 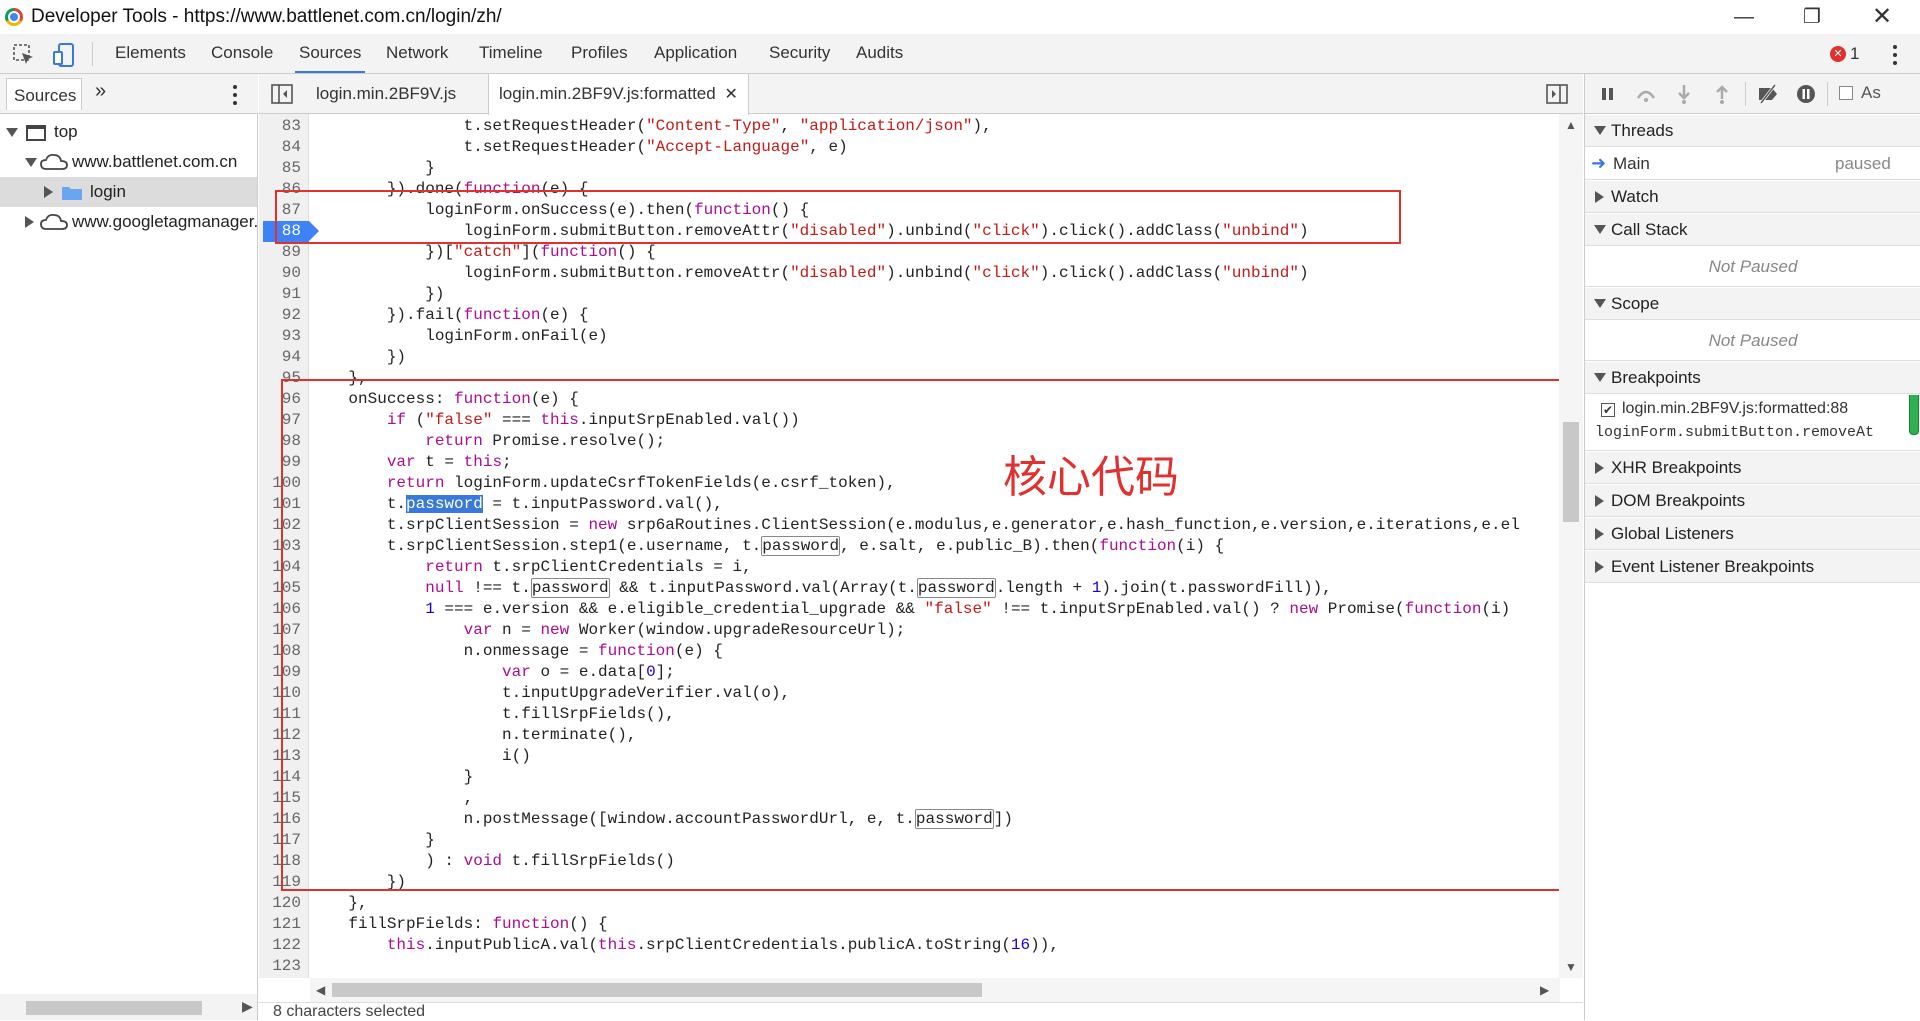 What do you see at coordinates (128, 162) in the screenshot?
I see `tree-item-domain: www.battlenet.com.cn` at bounding box center [128, 162].